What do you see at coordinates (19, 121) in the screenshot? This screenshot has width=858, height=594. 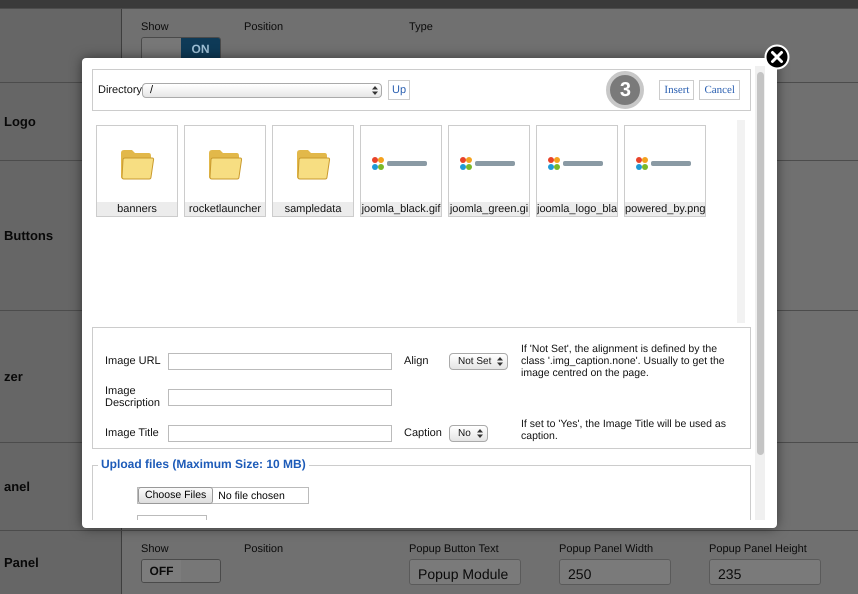 I see `row-label: Logo` at bounding box center [19, 121].